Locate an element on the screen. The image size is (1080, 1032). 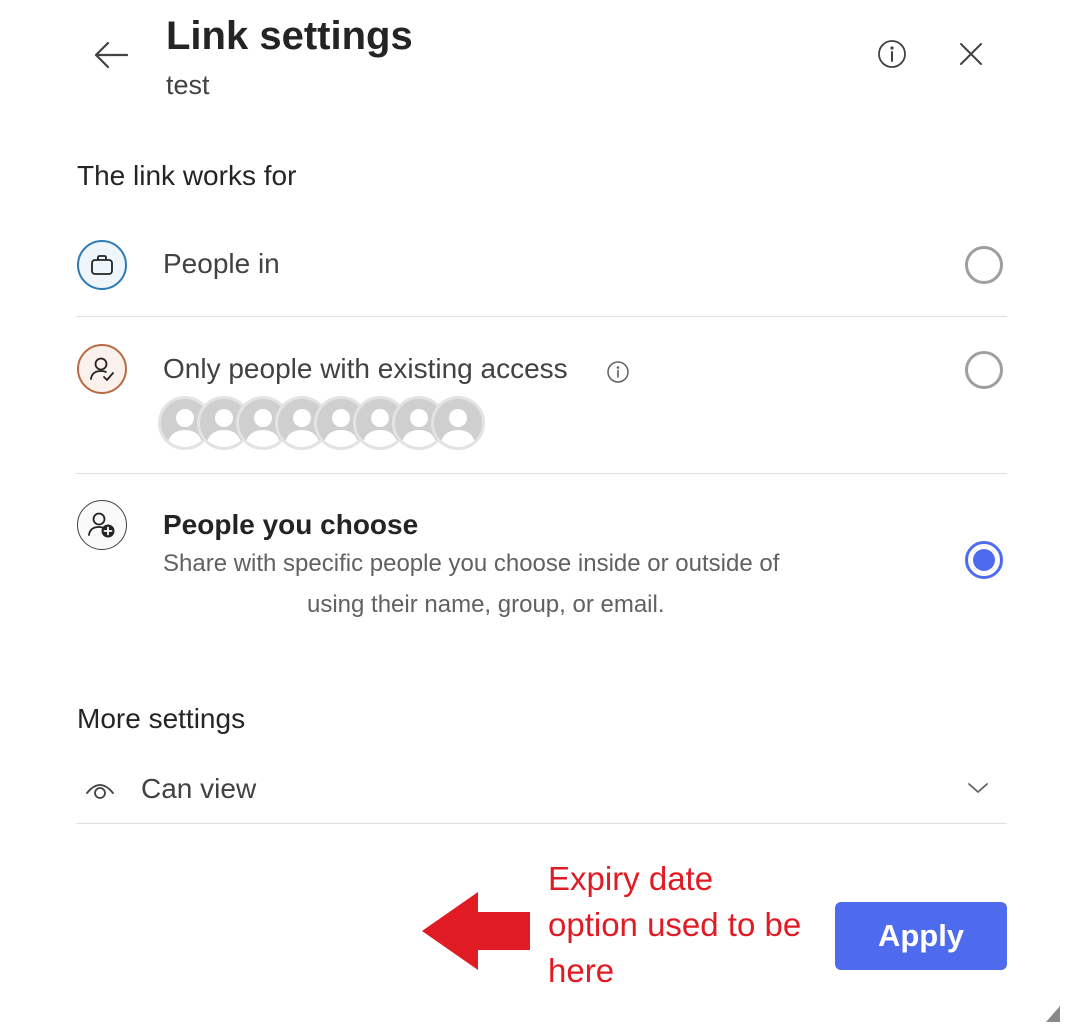
annotation-line: option used to be is located at coordinates (675, 924).